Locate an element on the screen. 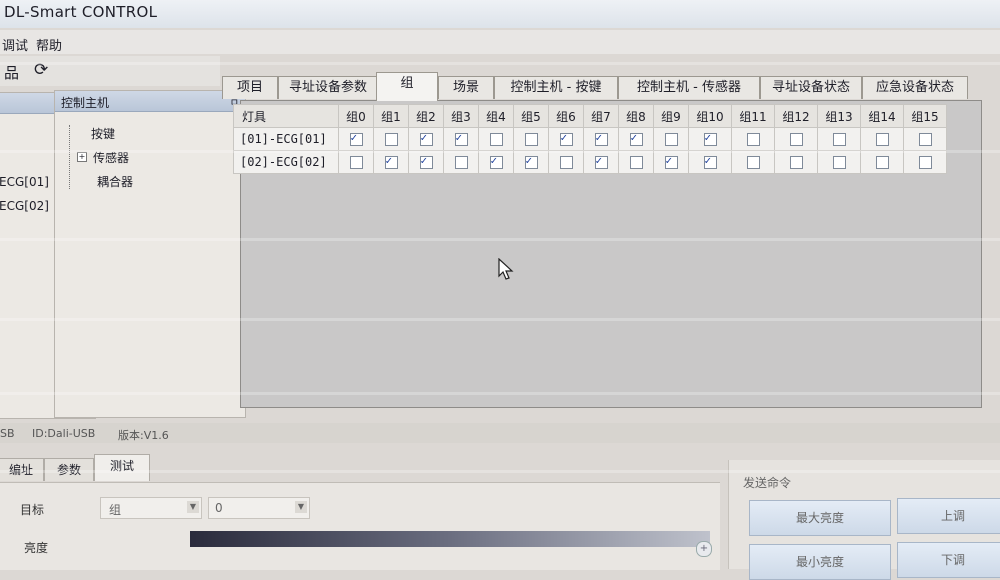 The height and width of the screenshot is (580, 1000). refresh-icon: ⟳ is located at coordinates (41, 70).